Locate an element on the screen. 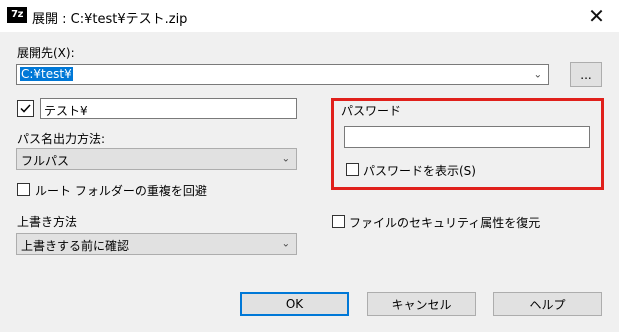  subfolder-checkbox is located at coordinates (25, 108).